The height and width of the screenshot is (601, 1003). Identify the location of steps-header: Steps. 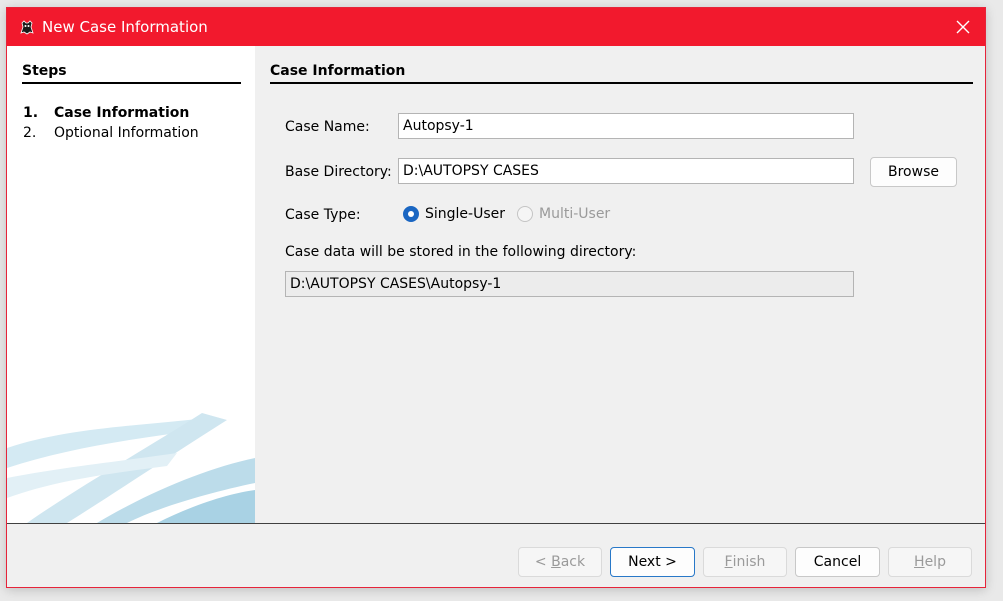
(131, 73).